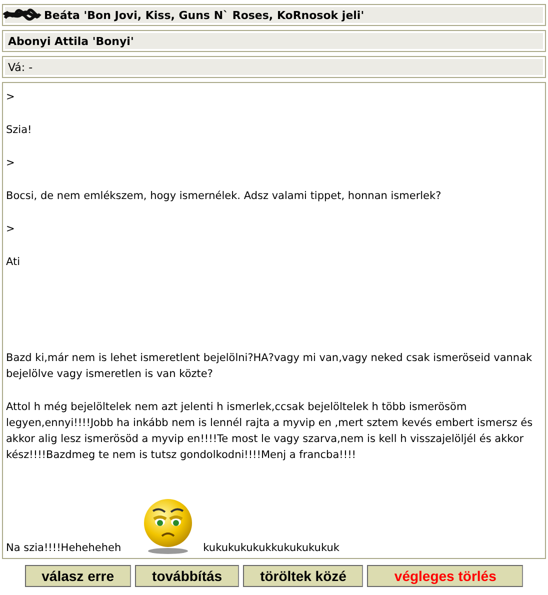 Image resolution: width=548 pixels, height=595 pixels. What do you see at coordinates (224, 196) in the screenshot?
I see `message-text: Bocsi, de nem emlékszem, hogy ismernélek. Adsz valami tippet, honnan ismerlek?` at bounding box center [224, 196].